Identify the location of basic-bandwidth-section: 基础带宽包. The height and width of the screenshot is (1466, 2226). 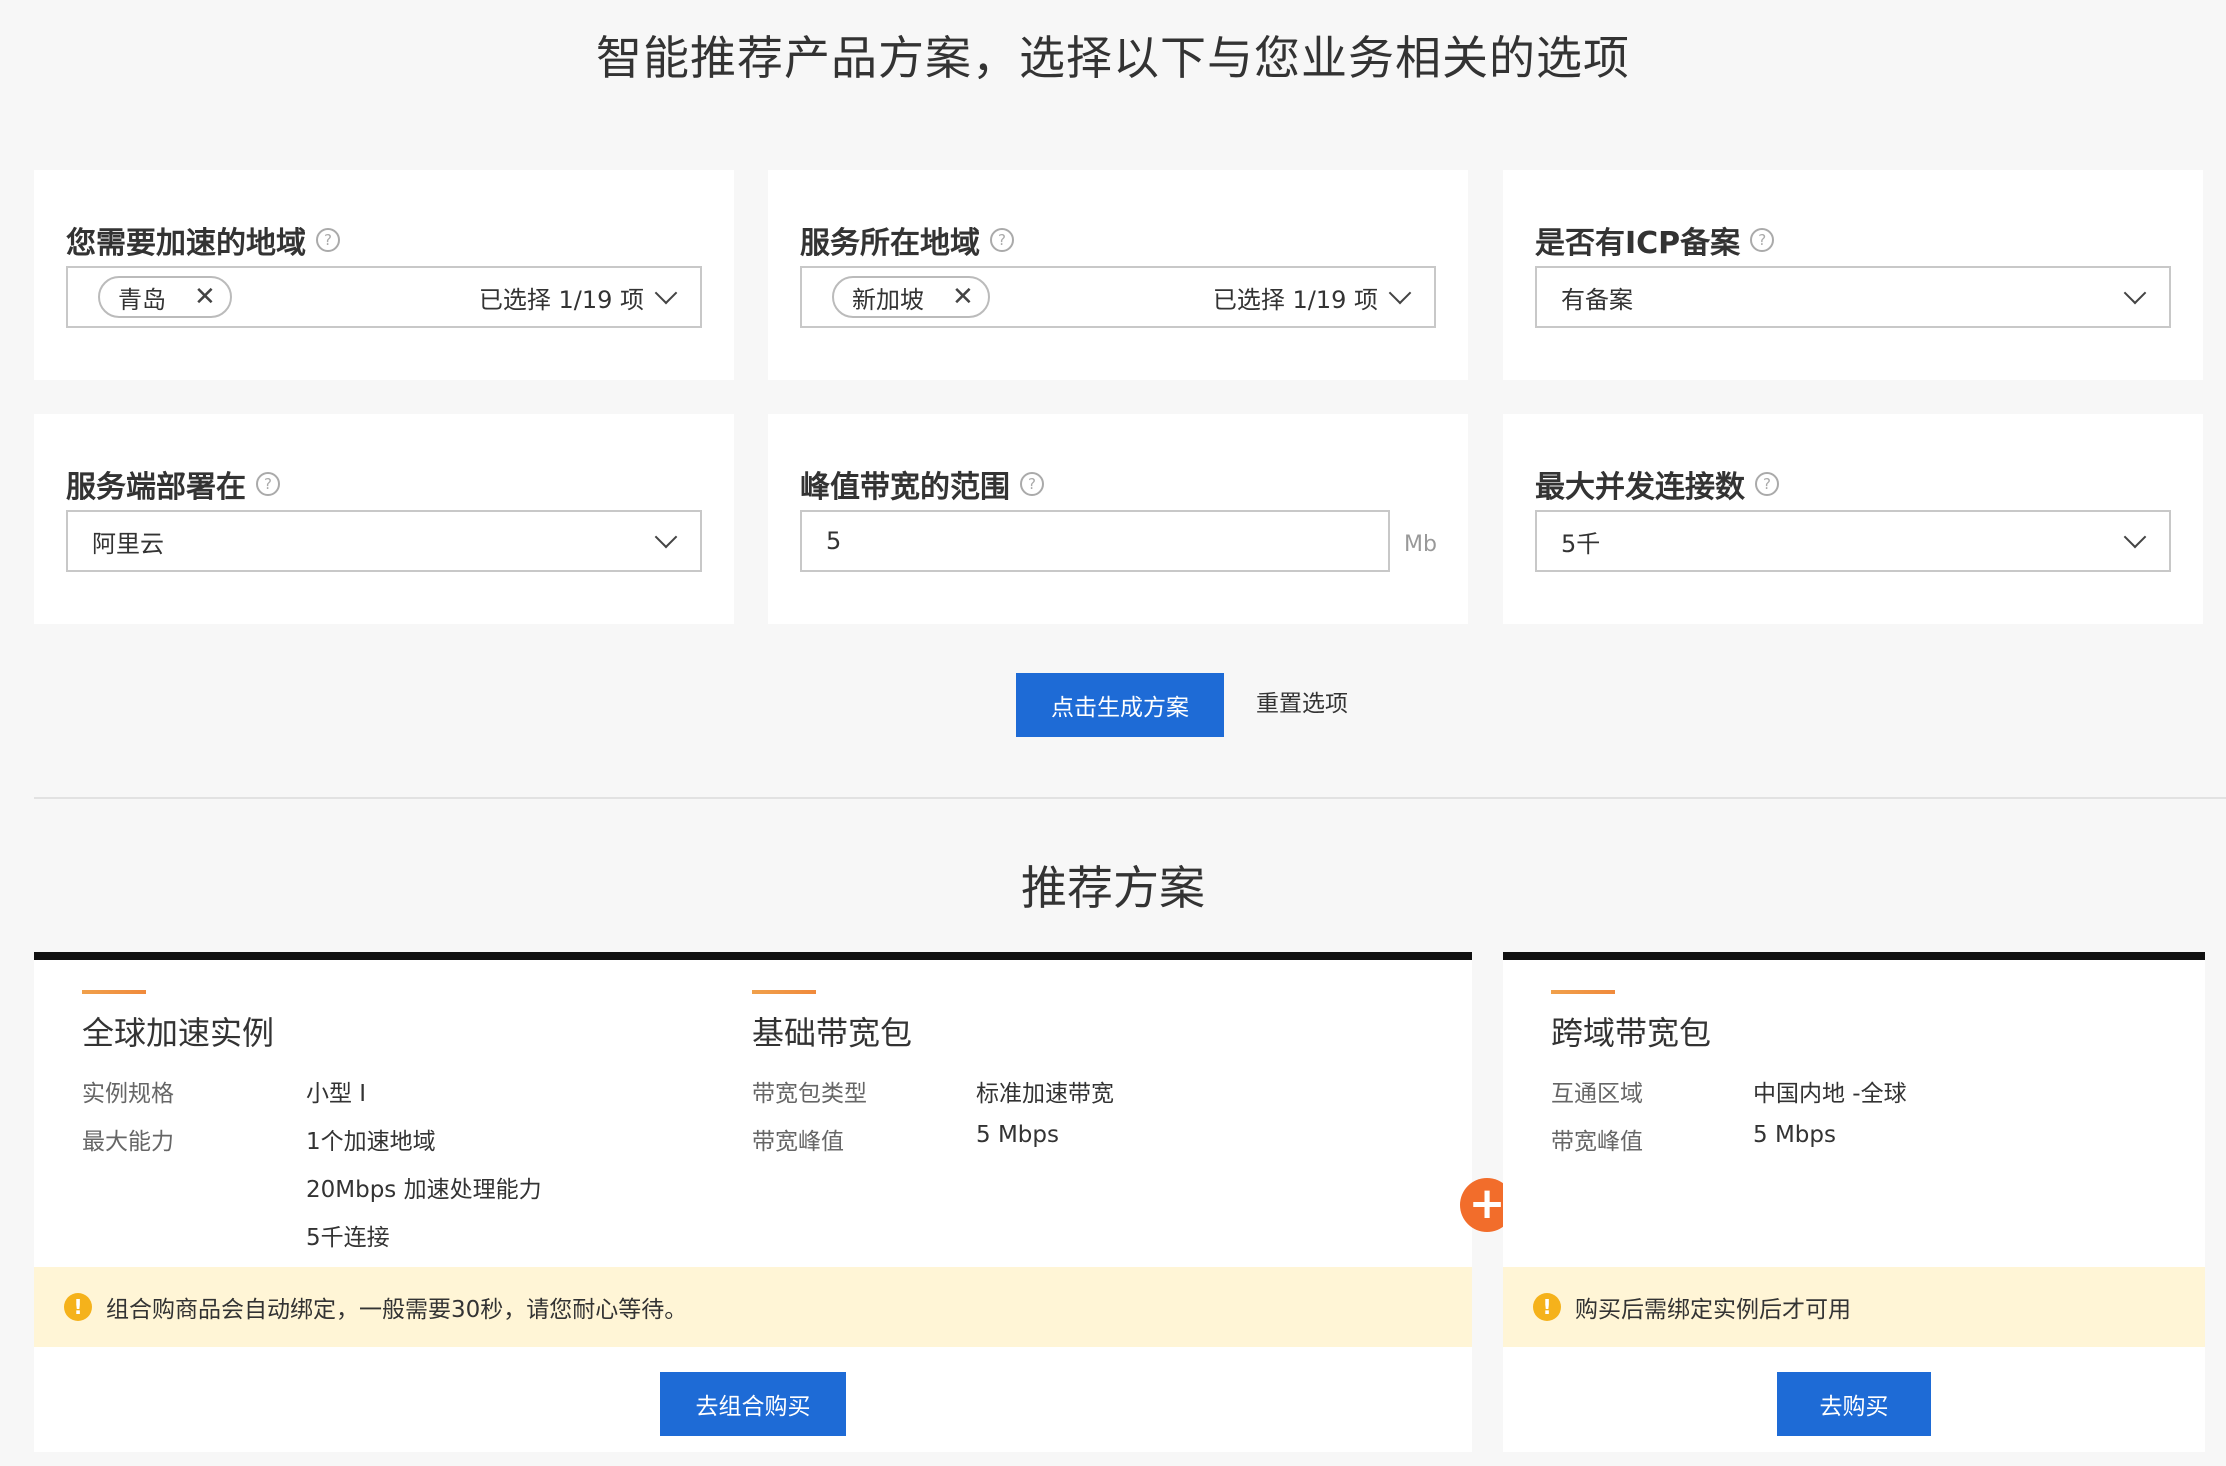
(832, 1022).